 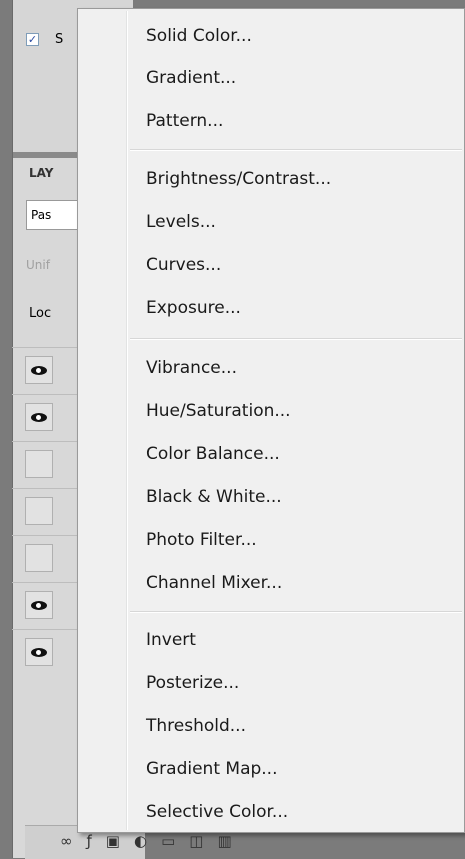 I want to click on folder-icon: ▭, so click(x=175, y=841).